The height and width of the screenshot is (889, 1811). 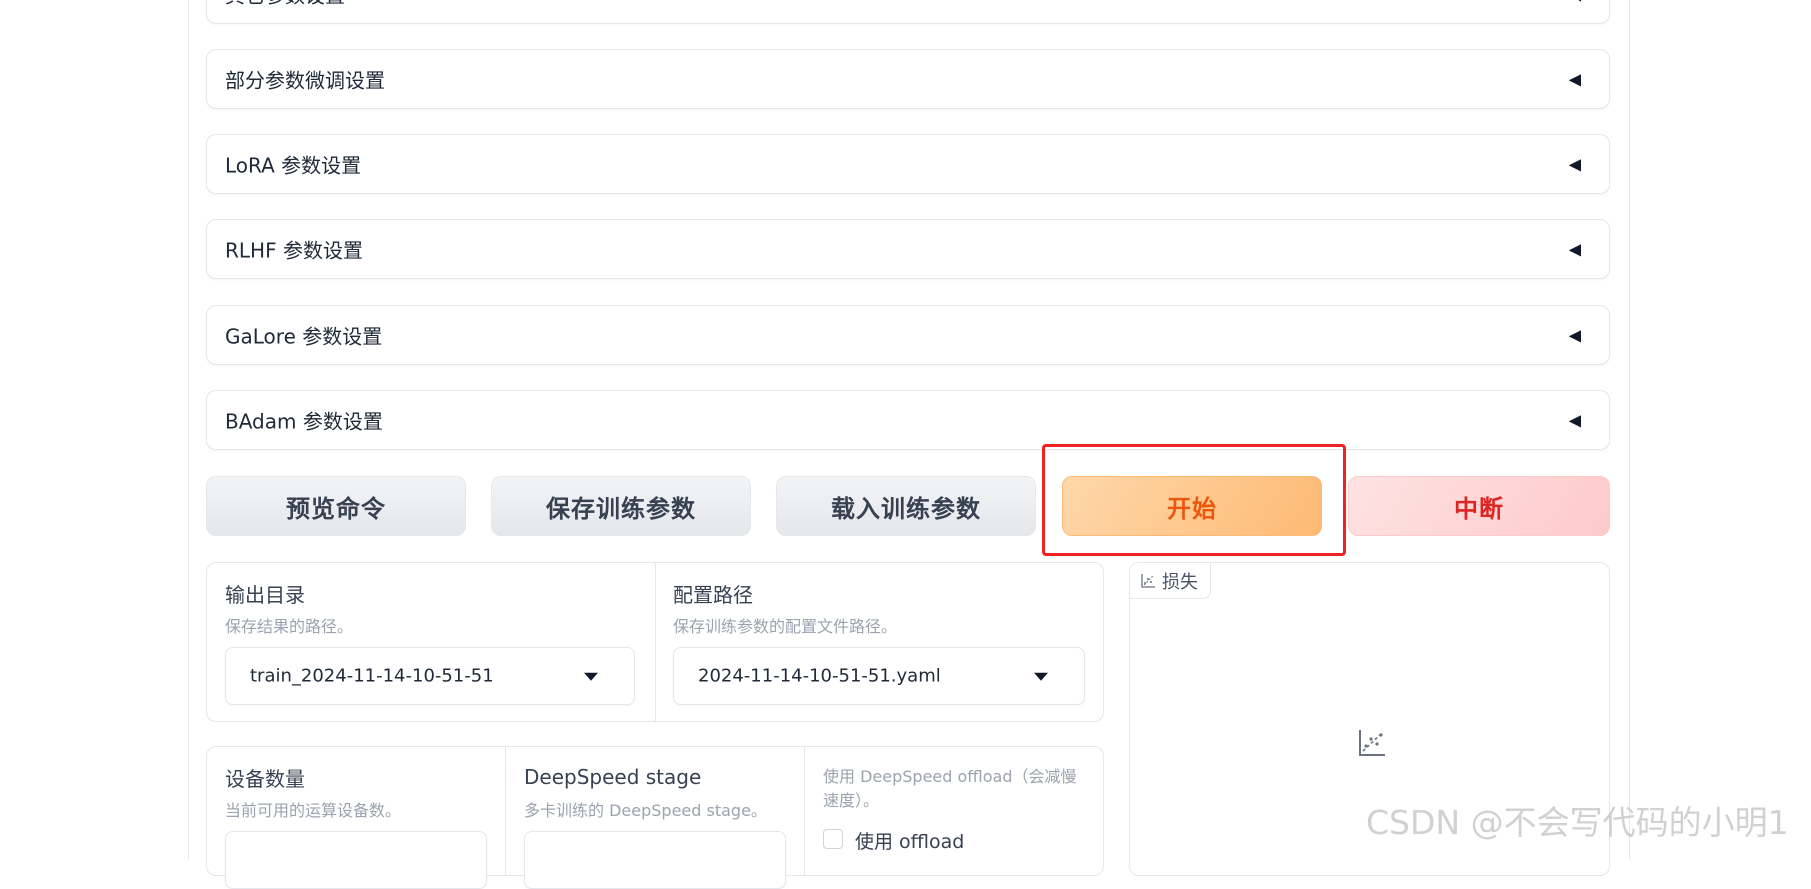 I want to click on start-button: 开始, so click(x=1192, y=506).